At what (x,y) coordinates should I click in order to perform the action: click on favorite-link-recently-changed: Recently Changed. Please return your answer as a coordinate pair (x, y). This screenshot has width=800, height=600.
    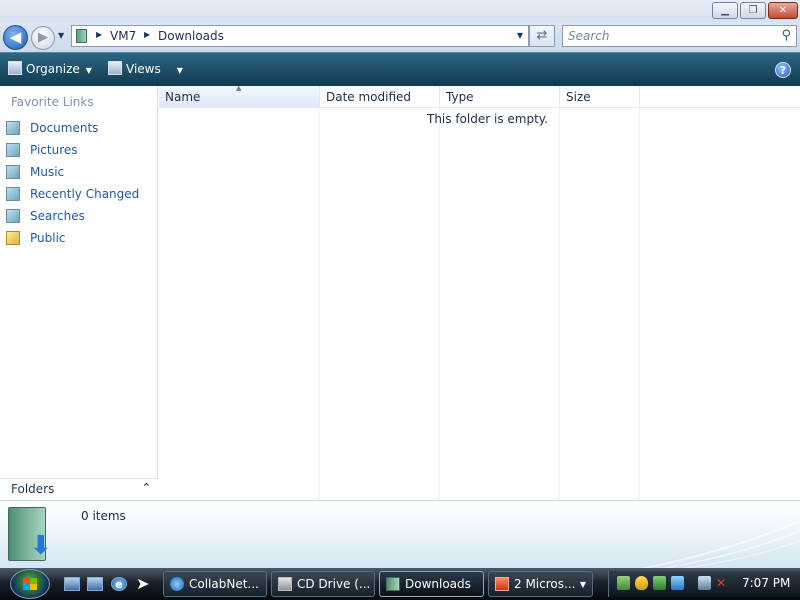
    Looking at the image, I should click on (80, 194).